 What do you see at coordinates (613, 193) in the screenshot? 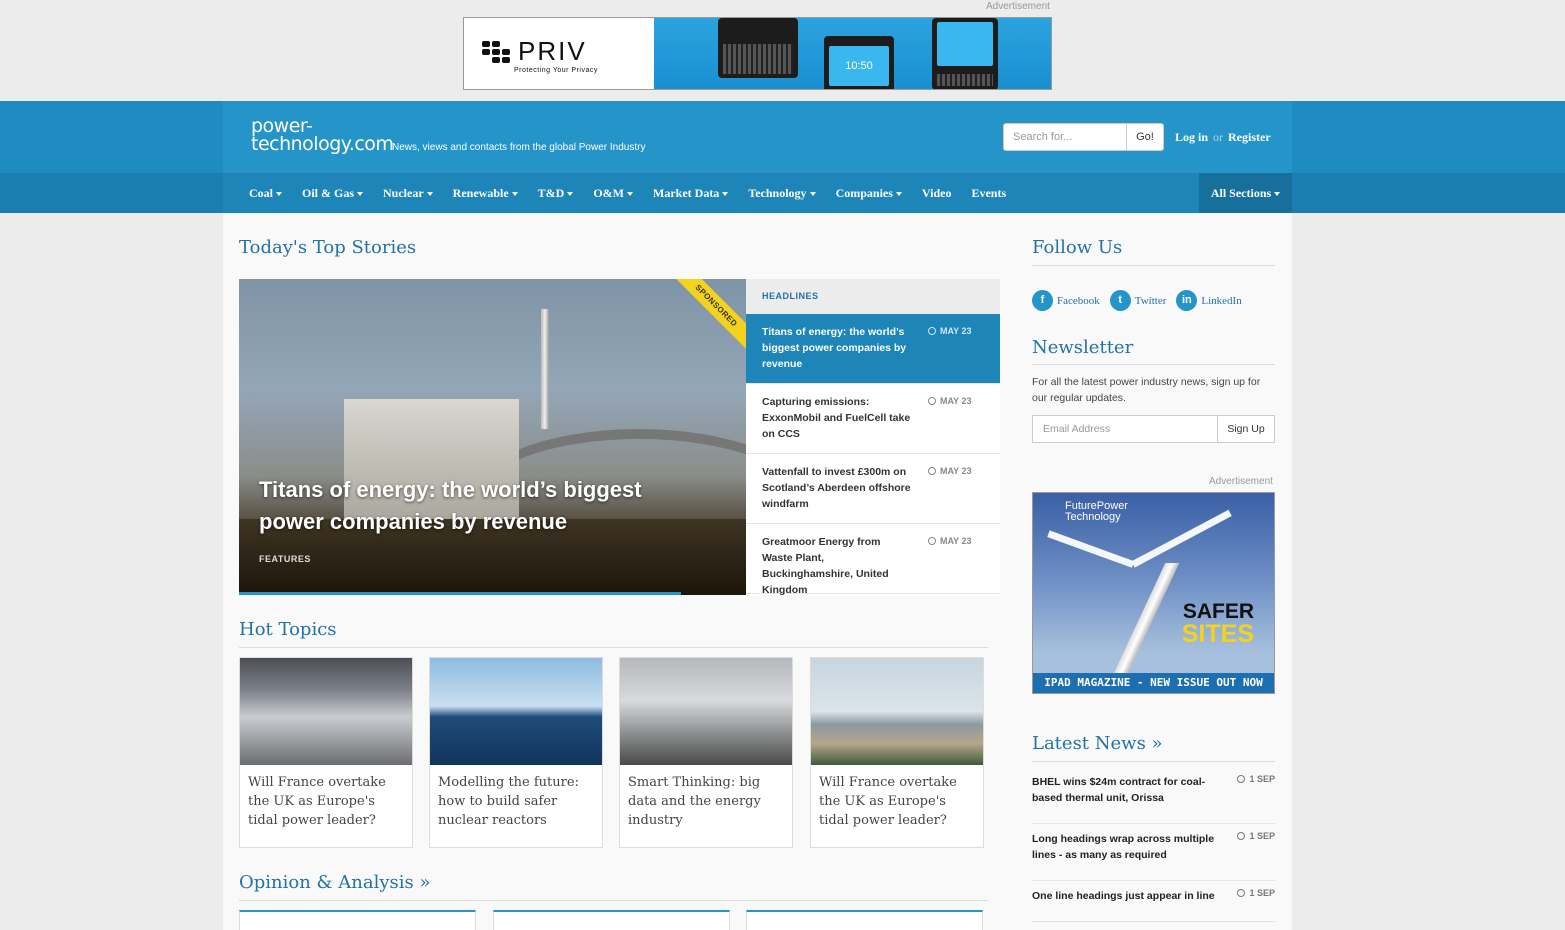
I see `nav-item: O&M` at bounding box center [613, 193].